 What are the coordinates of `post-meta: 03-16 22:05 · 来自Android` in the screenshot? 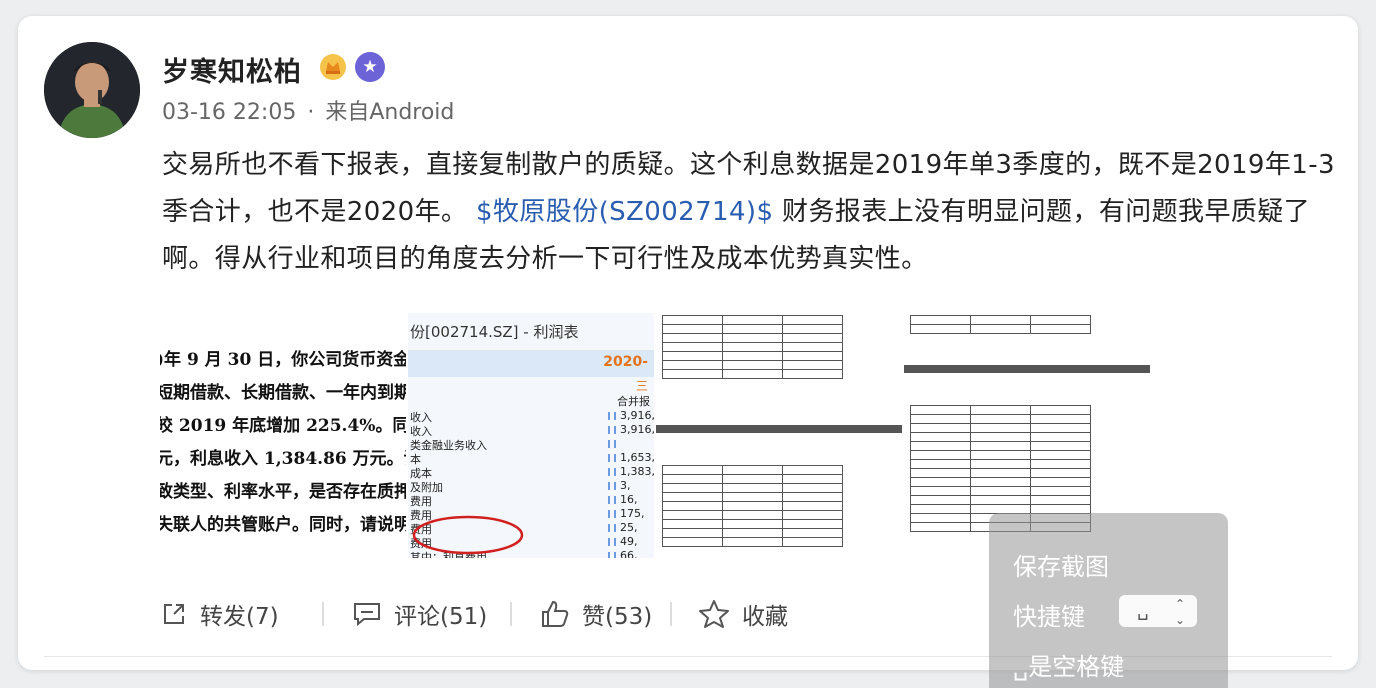 It's located at (308, 110).